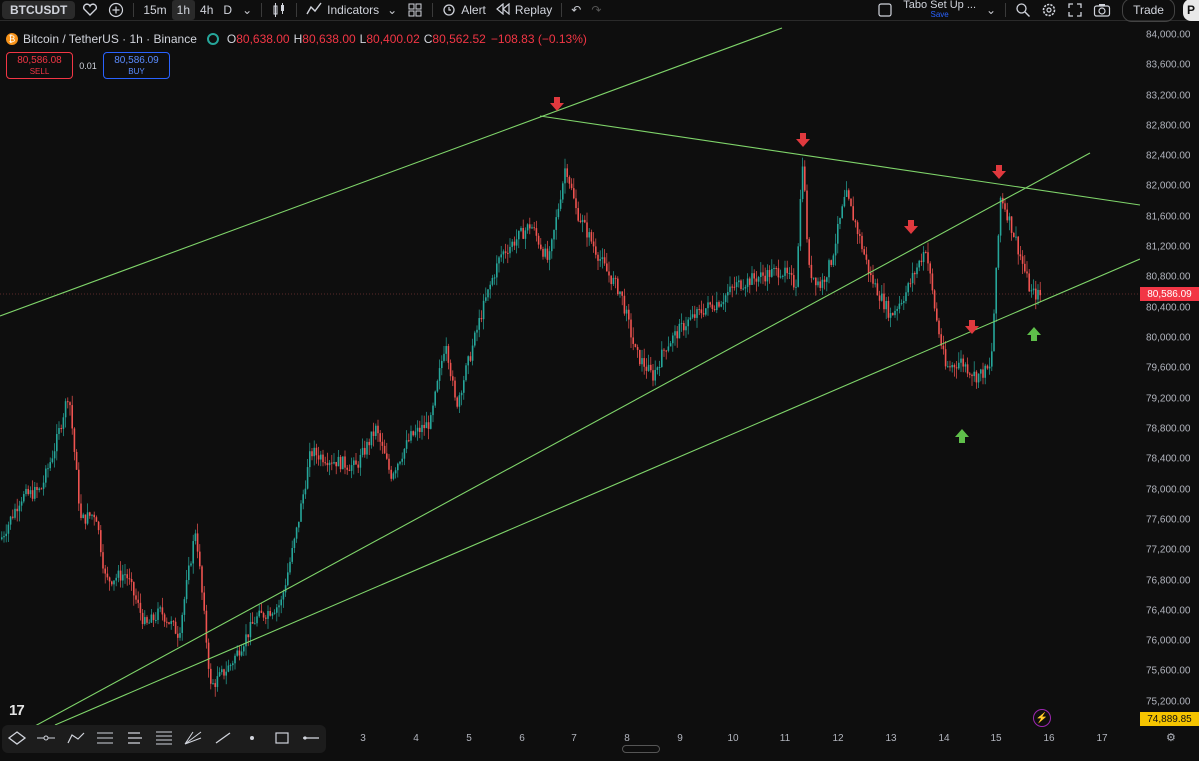 Image resolution: width=1199 pixels, height=761 pixels. What do you see at coordinates (135, 739) in the screenshot?
I see `pattern-icon` at bounding box center [135, 739].